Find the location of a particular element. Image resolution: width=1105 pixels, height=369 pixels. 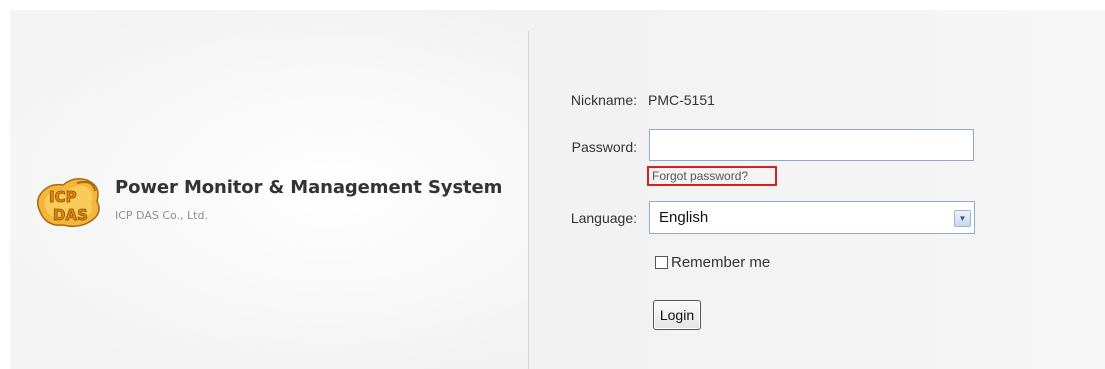

svg-text: ICP is located at coordinates (63, 197).